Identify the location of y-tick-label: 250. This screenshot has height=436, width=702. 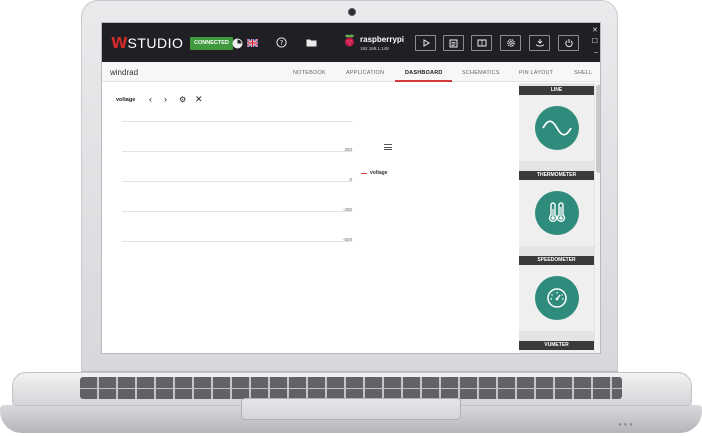
(348, 149).